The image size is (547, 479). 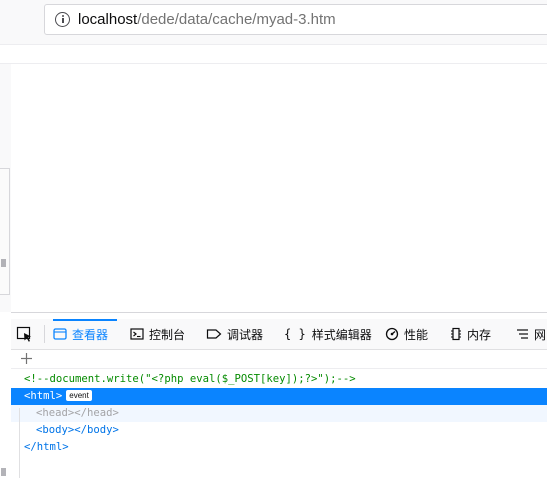 I want to click on tab-memory: 内存, so click(x=470, y=334).